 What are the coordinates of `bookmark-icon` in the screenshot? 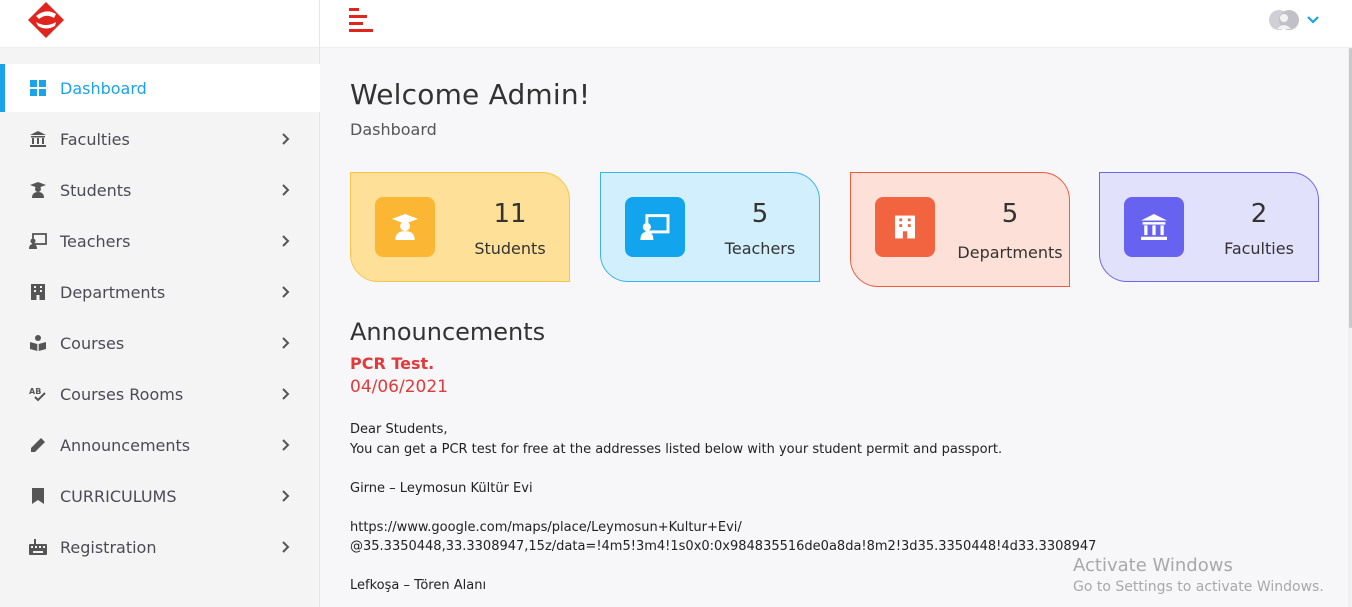 It's located at (38, 496).